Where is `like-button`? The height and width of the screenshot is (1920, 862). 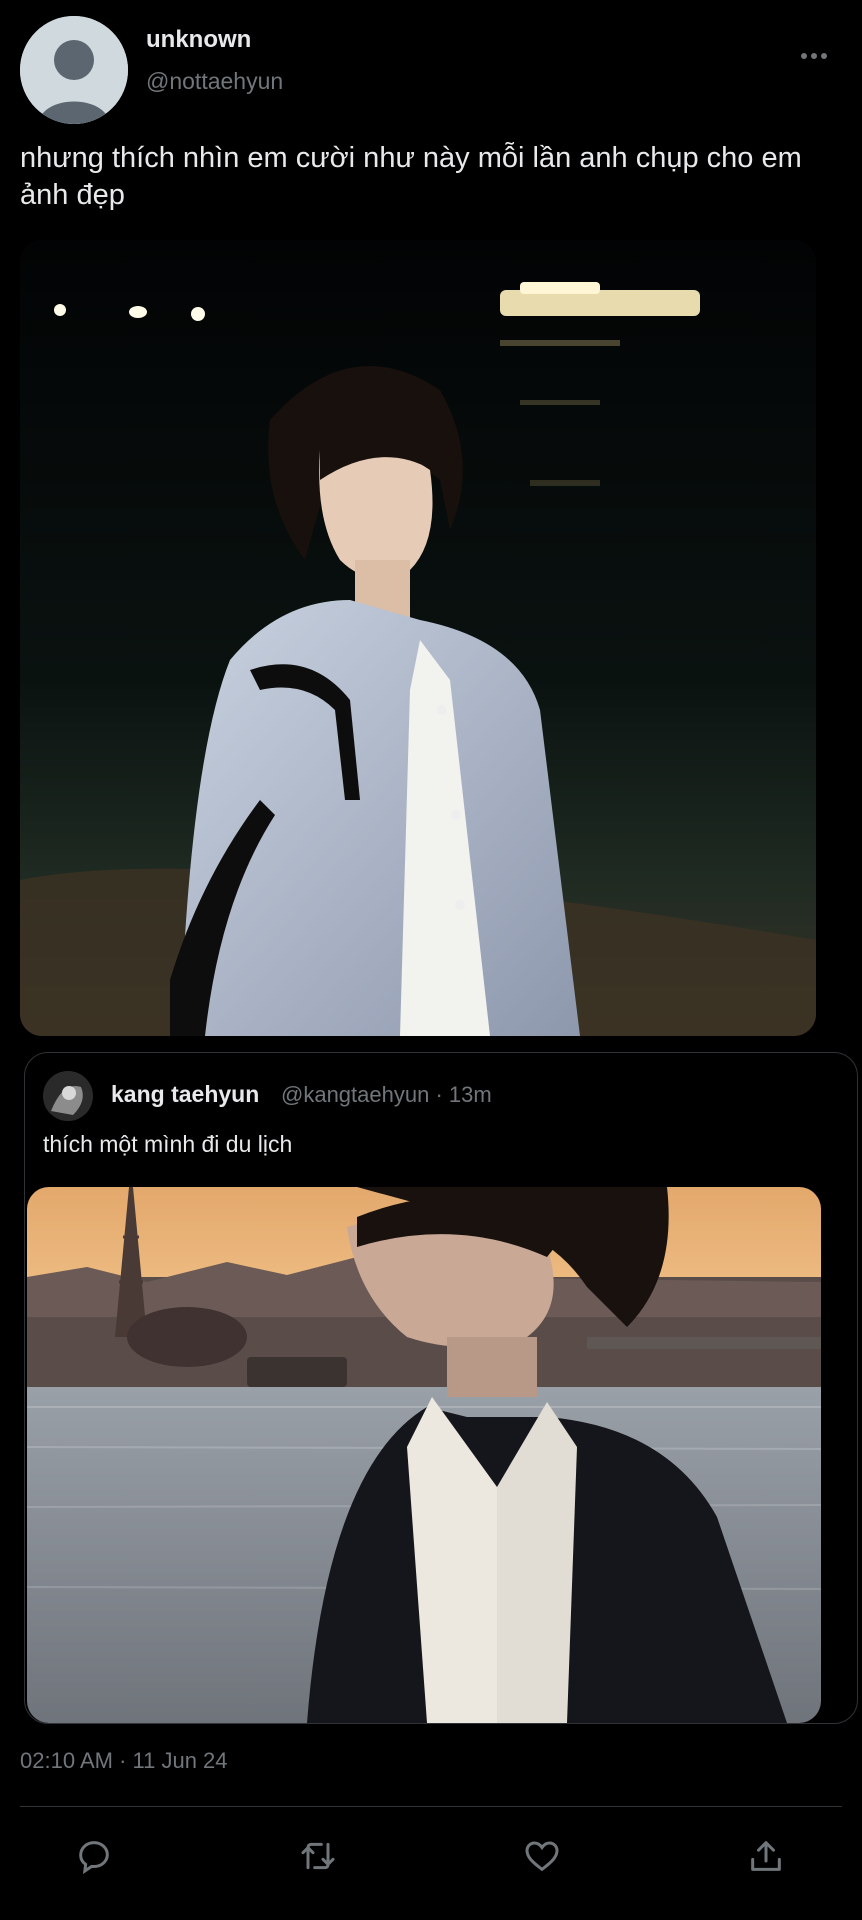
like-button is located at coordinates (542, 1856).